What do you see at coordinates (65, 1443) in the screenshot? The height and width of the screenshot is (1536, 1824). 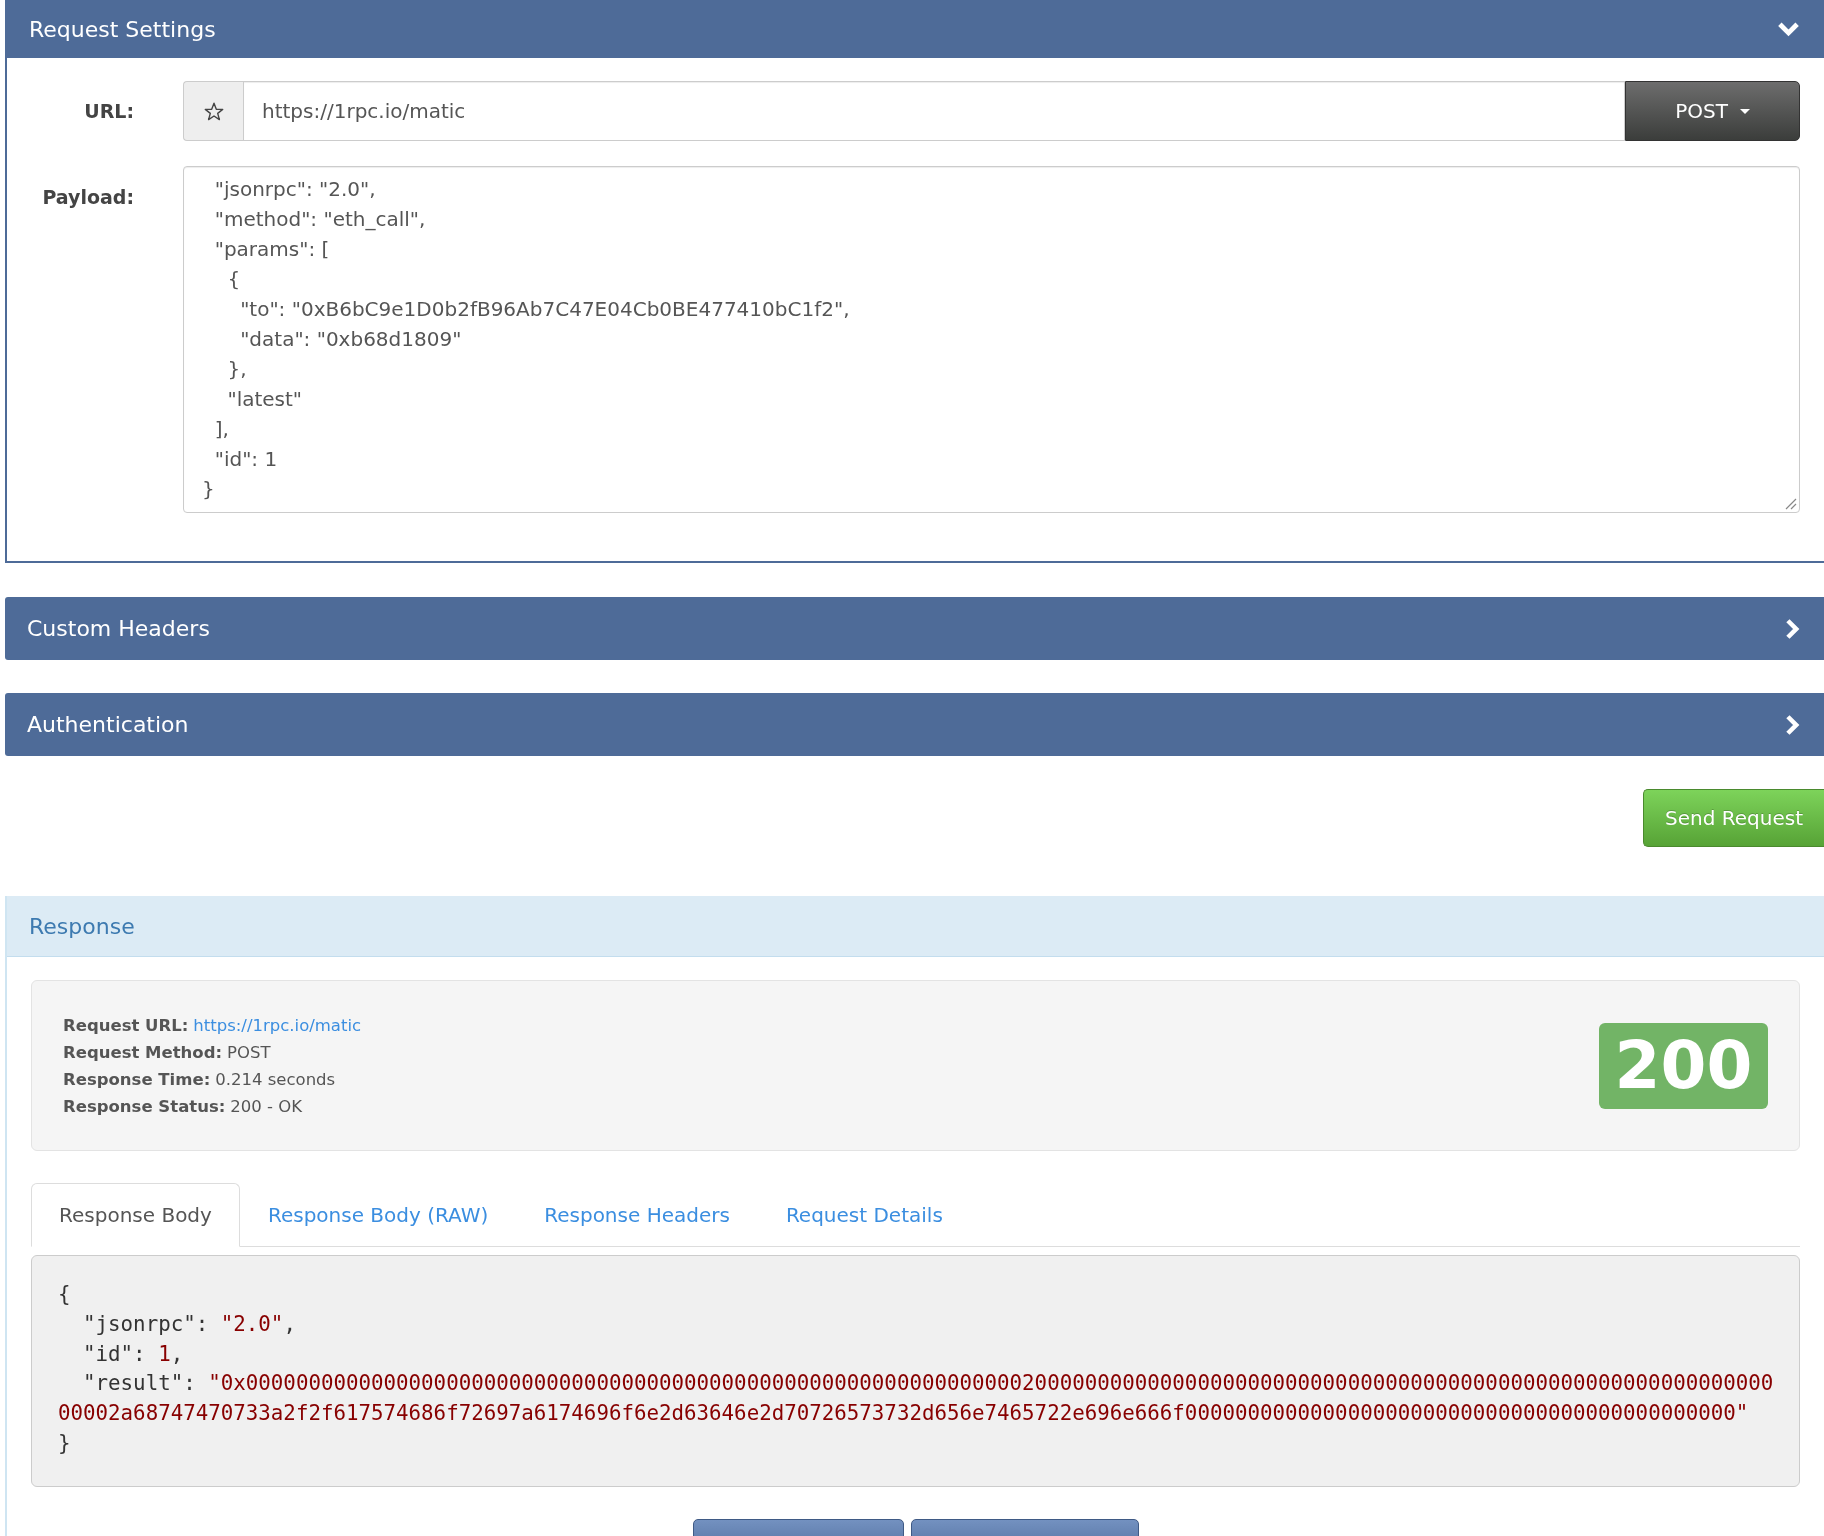 I see `code-line: }` at bounding box center [65, 1443].